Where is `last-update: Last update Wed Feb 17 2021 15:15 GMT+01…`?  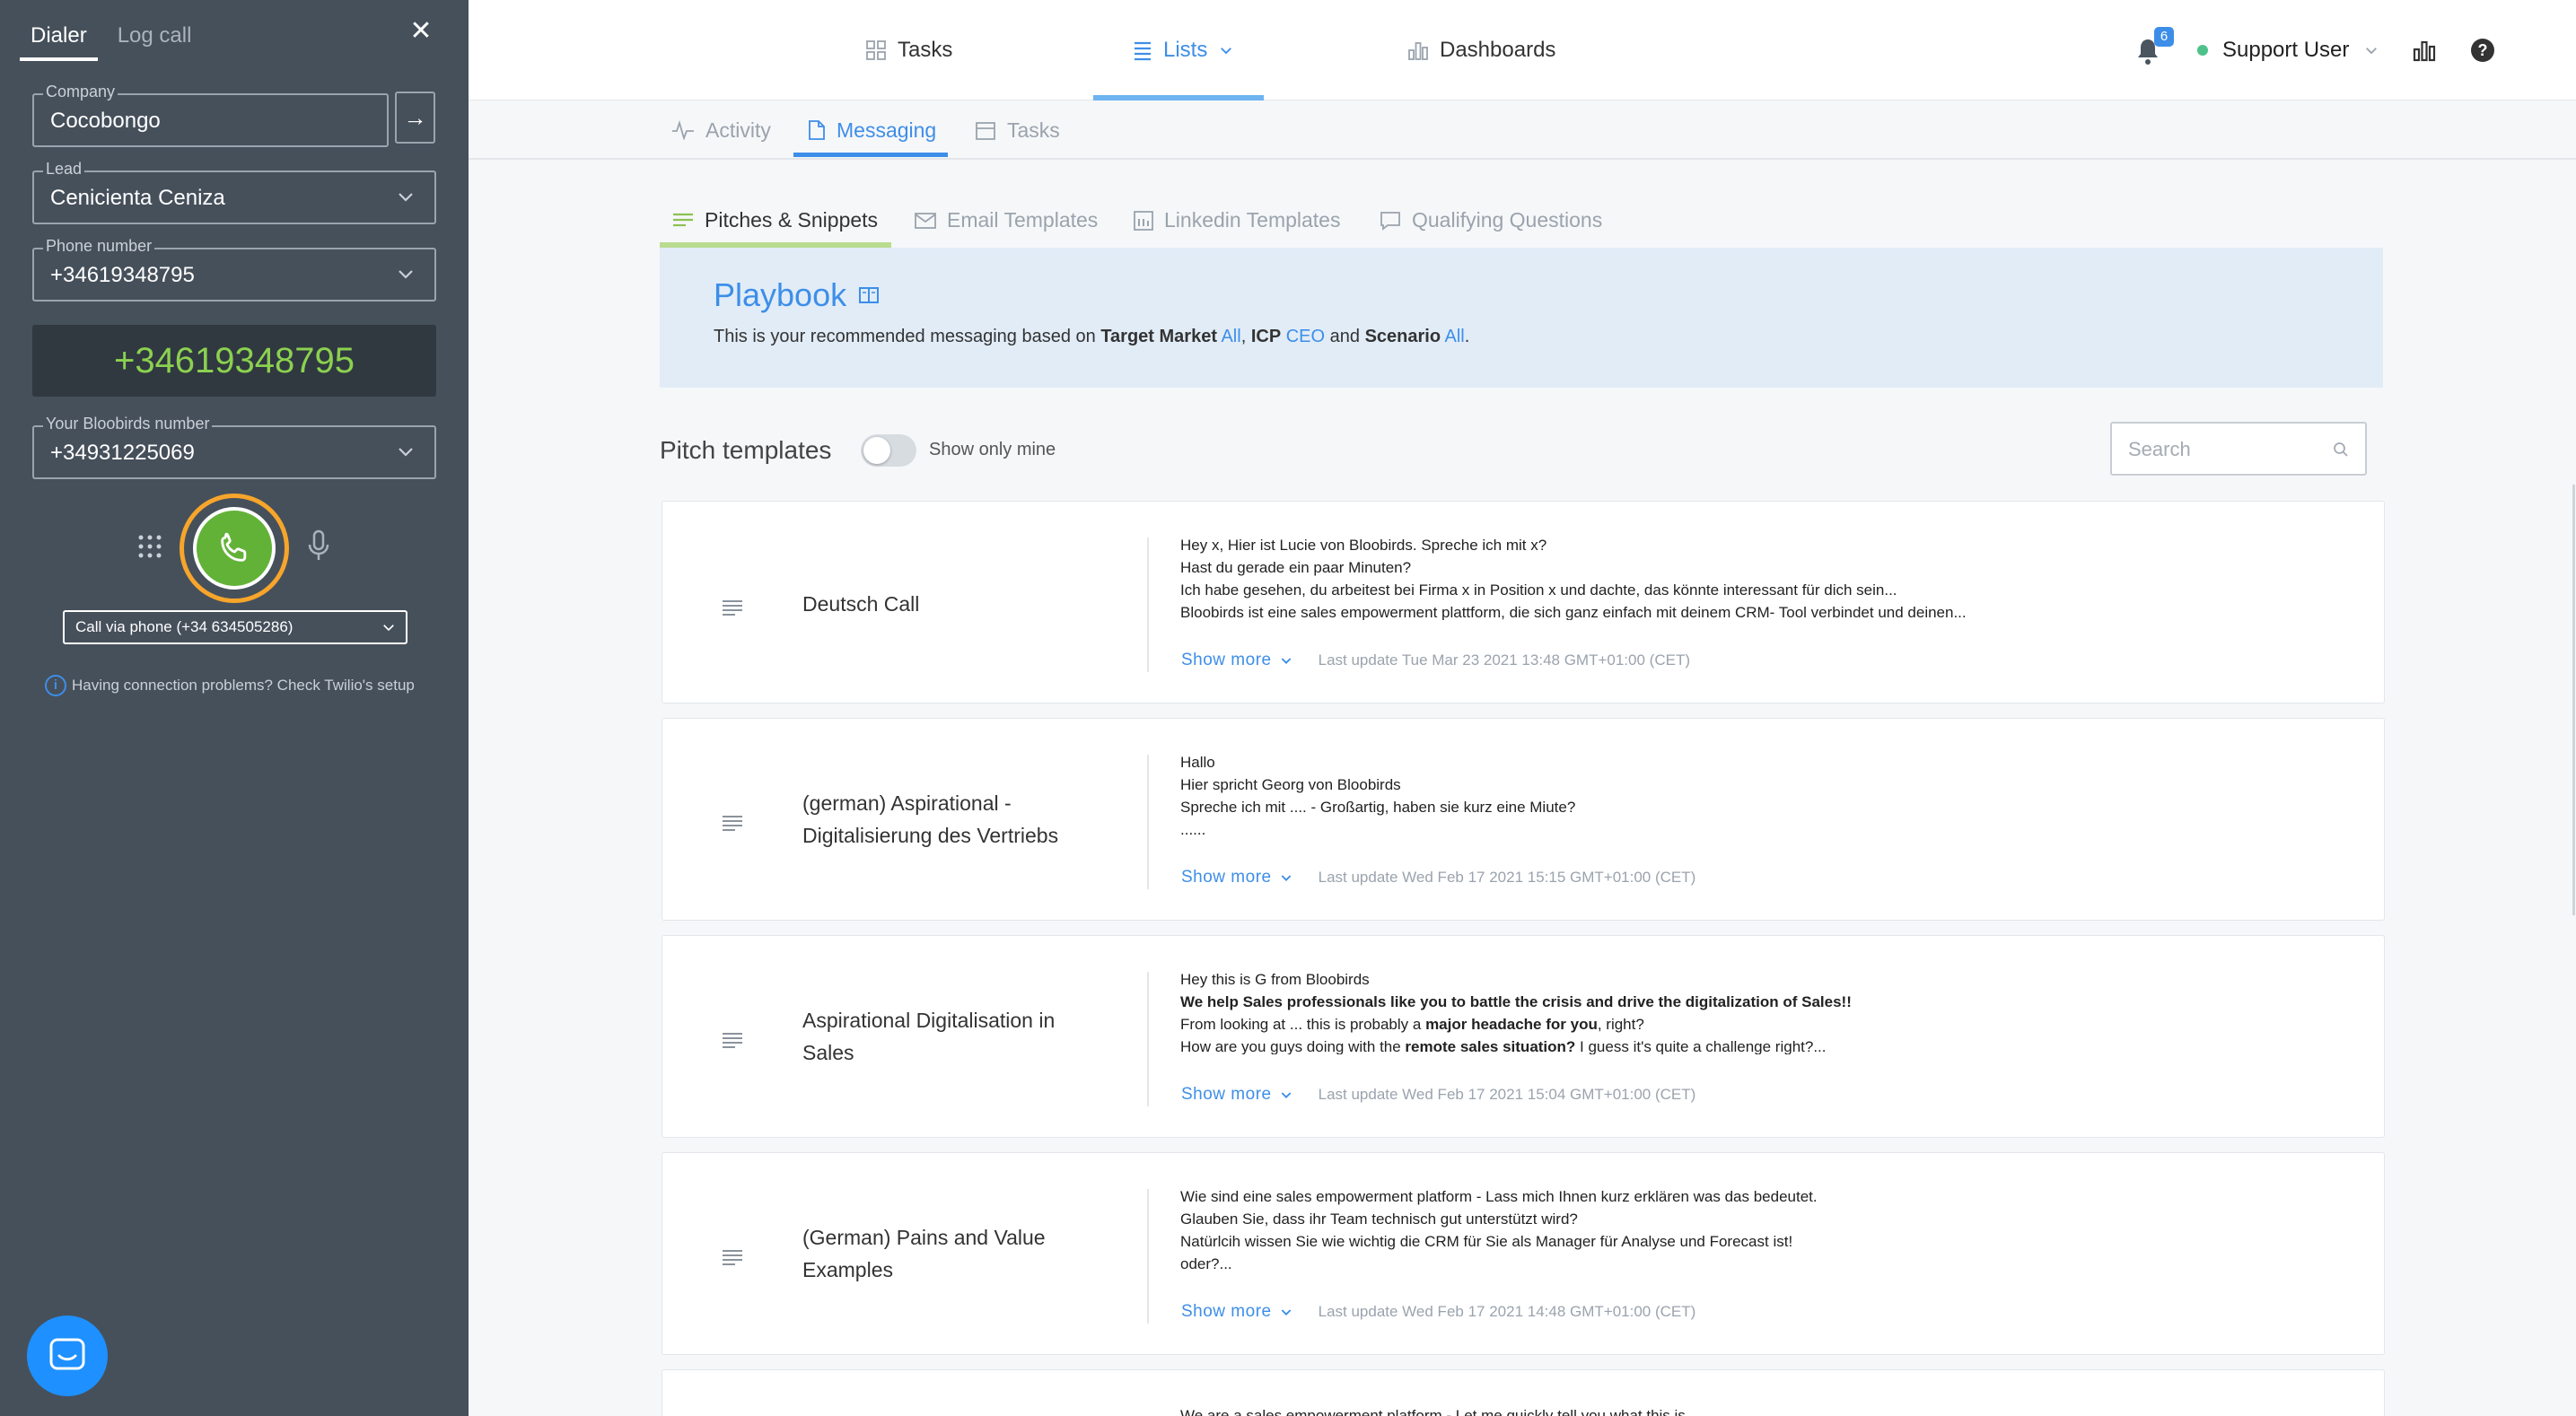 last-update: Last update Wed Feb 17 2021 15:15 GMT+01… is located at coordinates (1507, 877).